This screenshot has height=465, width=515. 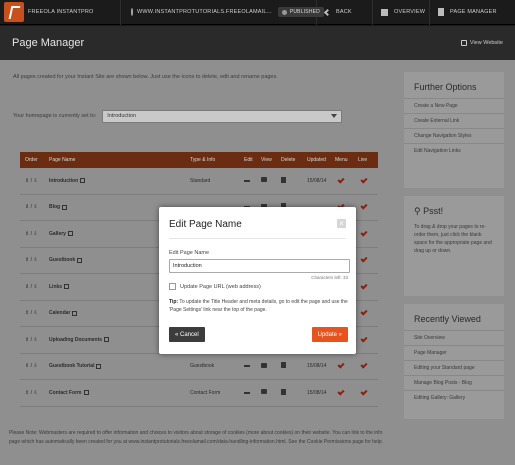 I want to click on back-button: BACK, so click(x=345, y=12).